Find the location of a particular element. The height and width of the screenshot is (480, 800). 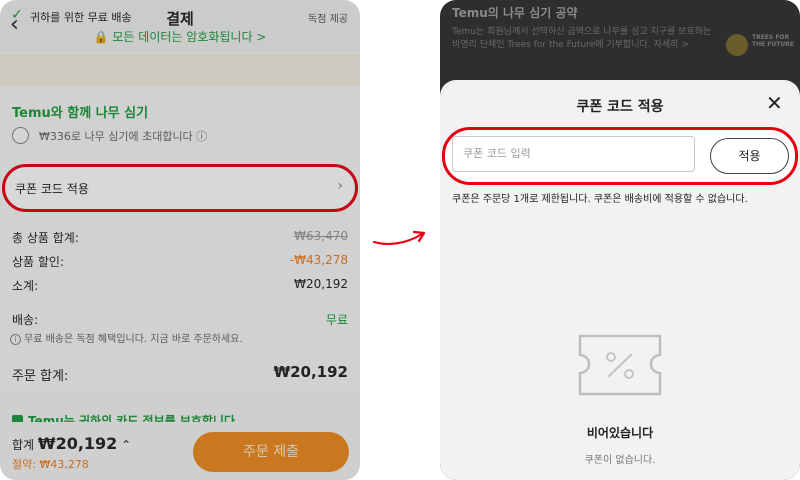

summary-label-items: 총 상품 합계: is located at coordinates (45, 238).